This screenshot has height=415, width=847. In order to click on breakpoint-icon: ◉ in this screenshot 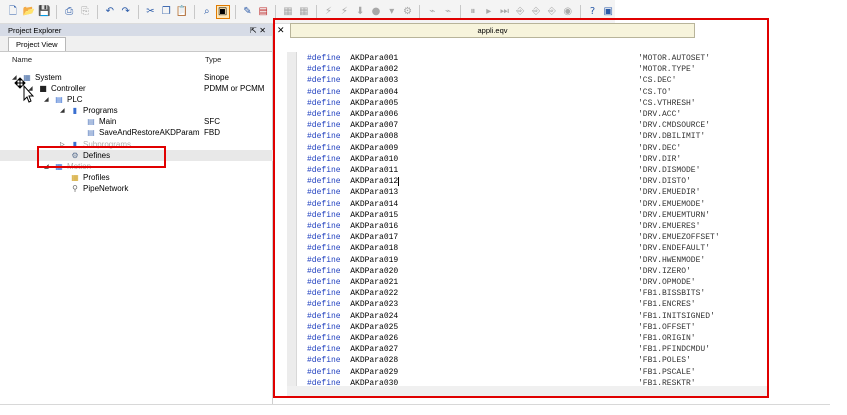, I will do `click(568, 12)`.